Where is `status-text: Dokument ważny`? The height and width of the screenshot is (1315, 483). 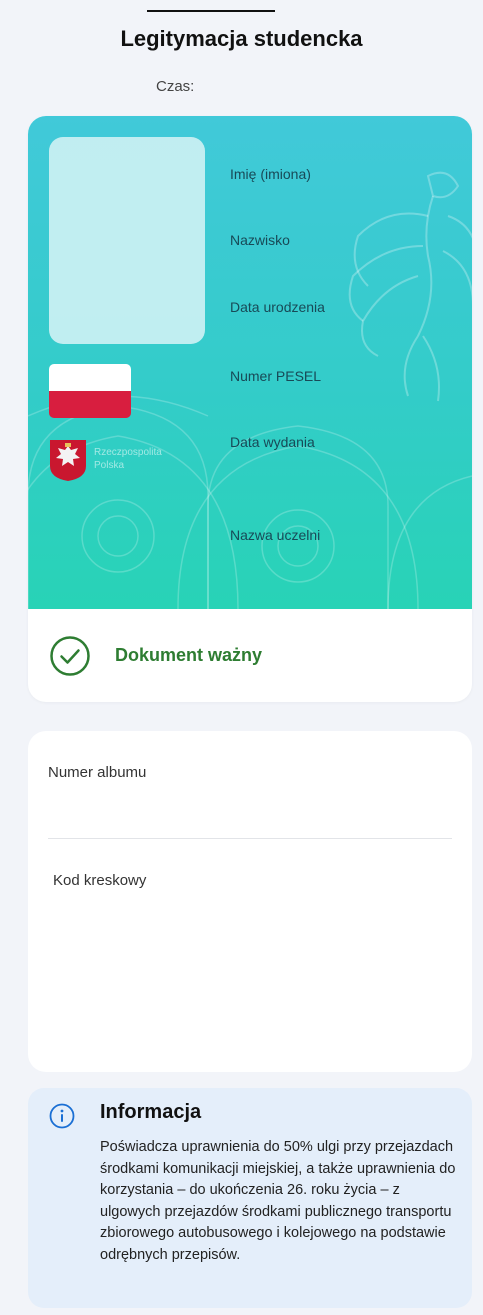 status-text: Dokument ważny is located at coordinates (189, 655).